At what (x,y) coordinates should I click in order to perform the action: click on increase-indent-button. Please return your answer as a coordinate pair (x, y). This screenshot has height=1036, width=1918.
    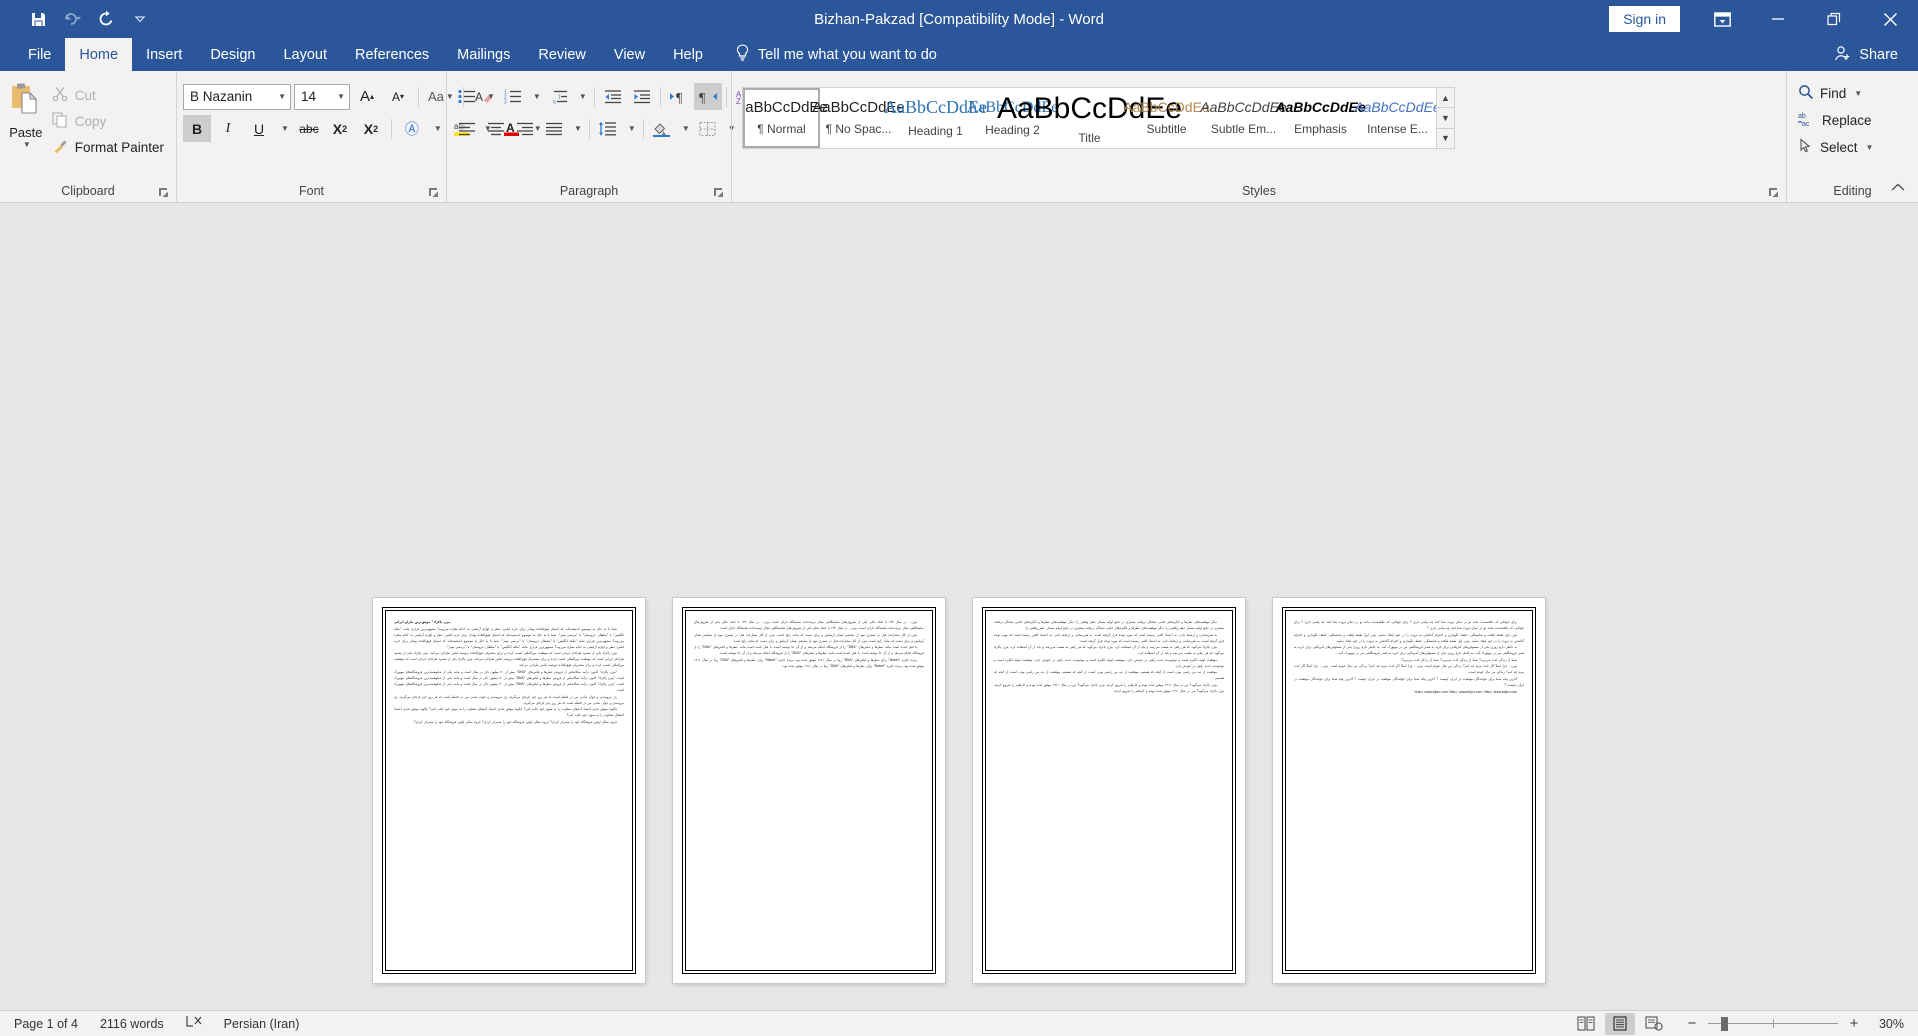
    Looking at the image, I should click on (642, 96).